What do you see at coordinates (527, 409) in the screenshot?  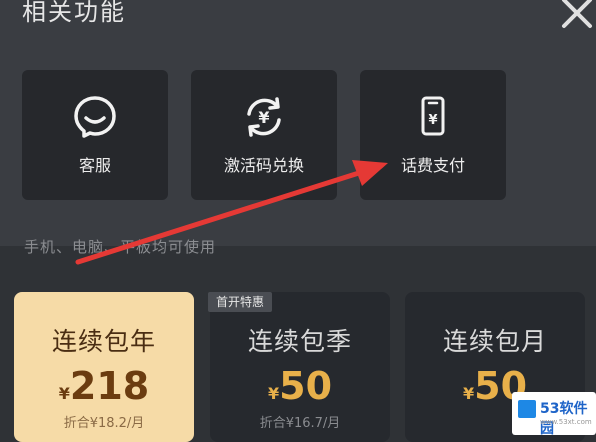 I see `watermark-logo` at bounding box center [527, 409].